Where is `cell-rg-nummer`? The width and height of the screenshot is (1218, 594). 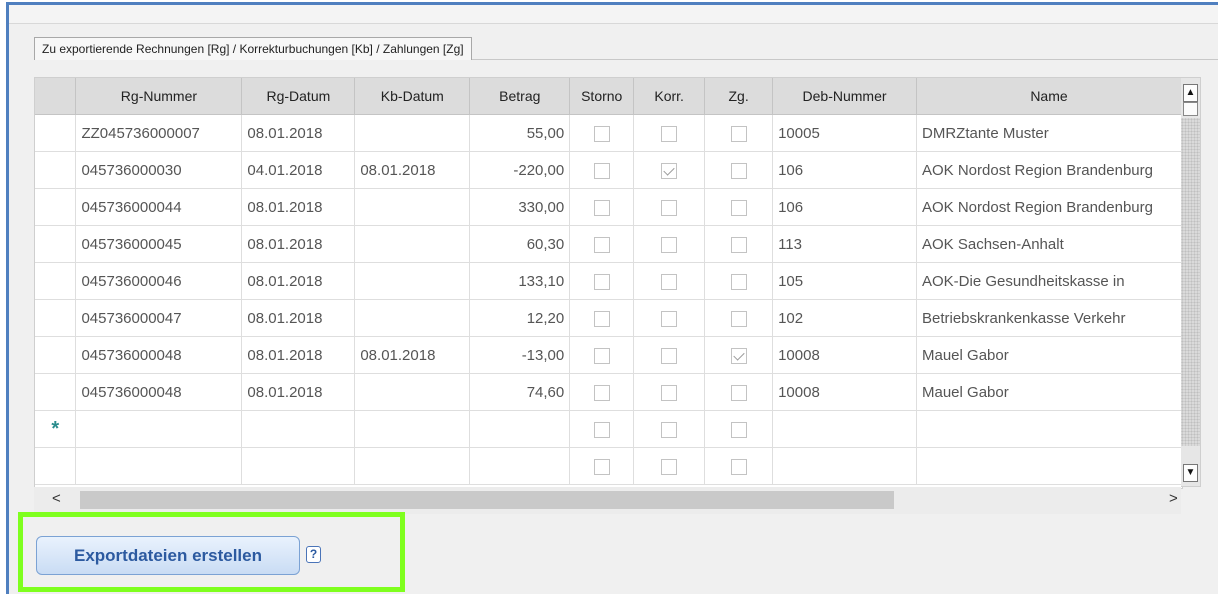 cell-rg-nummer is located at coordinates (159, 466).